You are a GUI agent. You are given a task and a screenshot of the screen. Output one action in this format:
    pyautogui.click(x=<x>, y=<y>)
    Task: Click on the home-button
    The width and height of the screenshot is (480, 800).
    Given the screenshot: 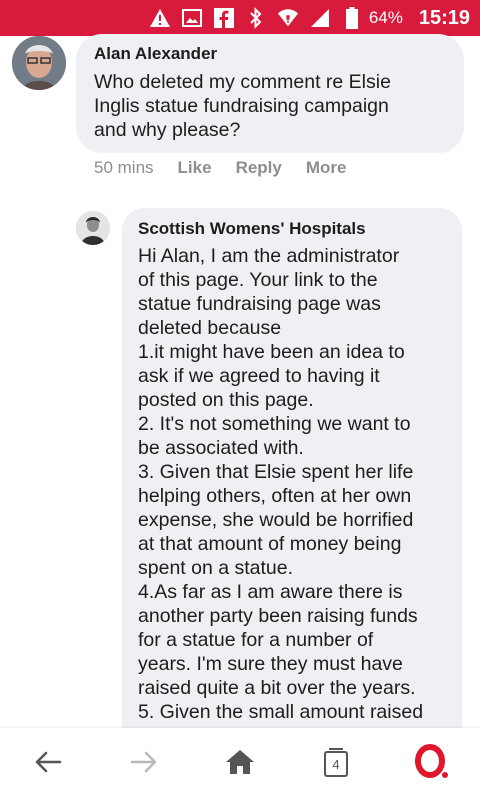 What is the action you would take?
    pyautogui.click(x=240, y=764)
    